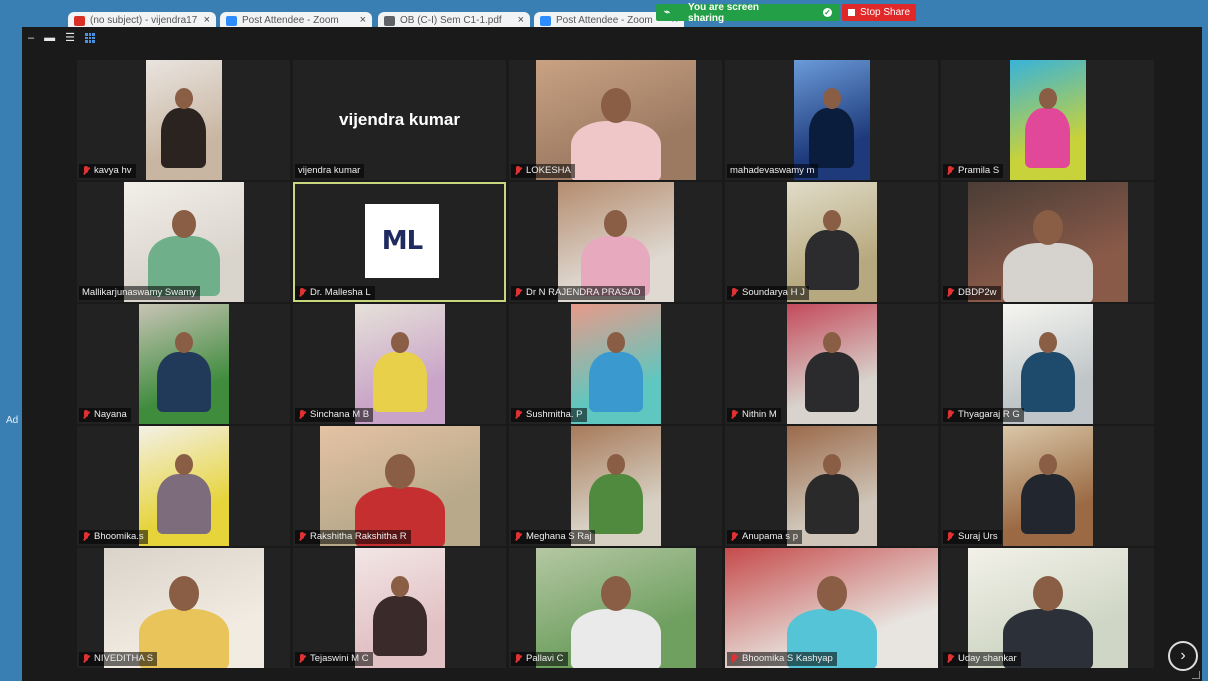 The width and height of the screenshot is (1208, 681). Describe the element at coordinates (764, 537) in the screenshot. I see `participant-name-label: Anupama s p` at that location.